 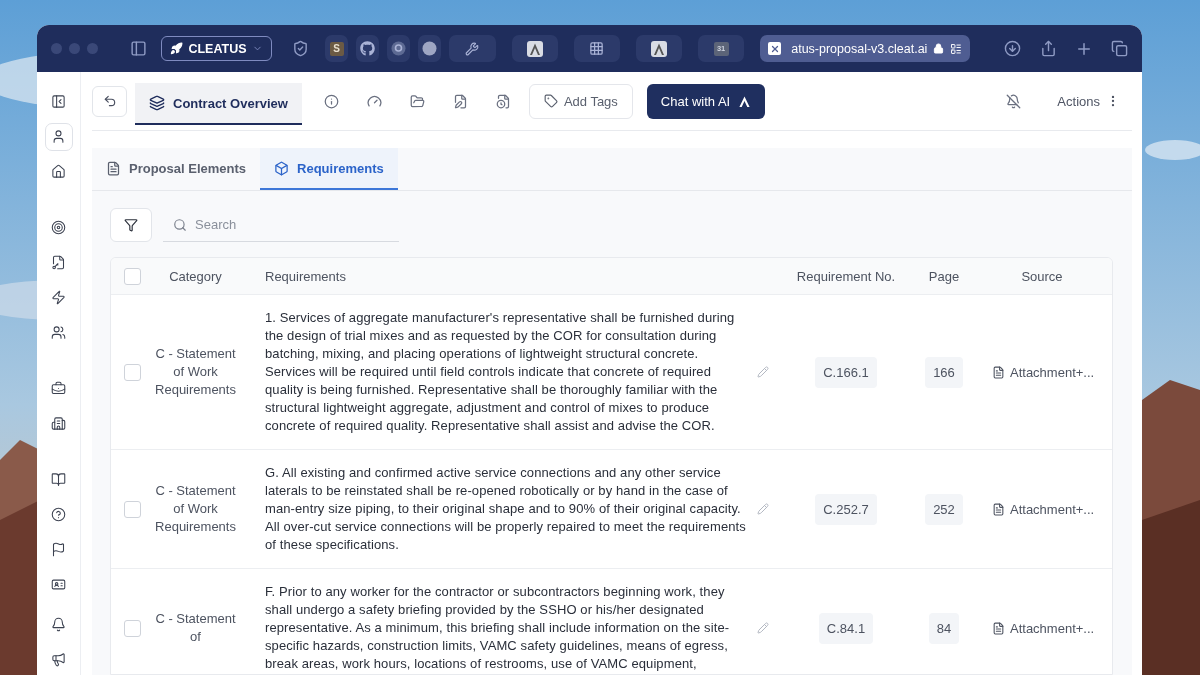 What do you see at coordinates (706, 101) in the screenshot?
I see `chat-button: Chat with AI` at bounding box center [706, 101].